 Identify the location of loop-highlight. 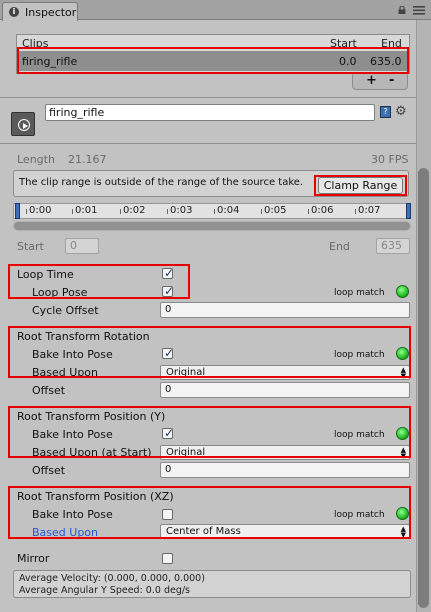
(99, 281).